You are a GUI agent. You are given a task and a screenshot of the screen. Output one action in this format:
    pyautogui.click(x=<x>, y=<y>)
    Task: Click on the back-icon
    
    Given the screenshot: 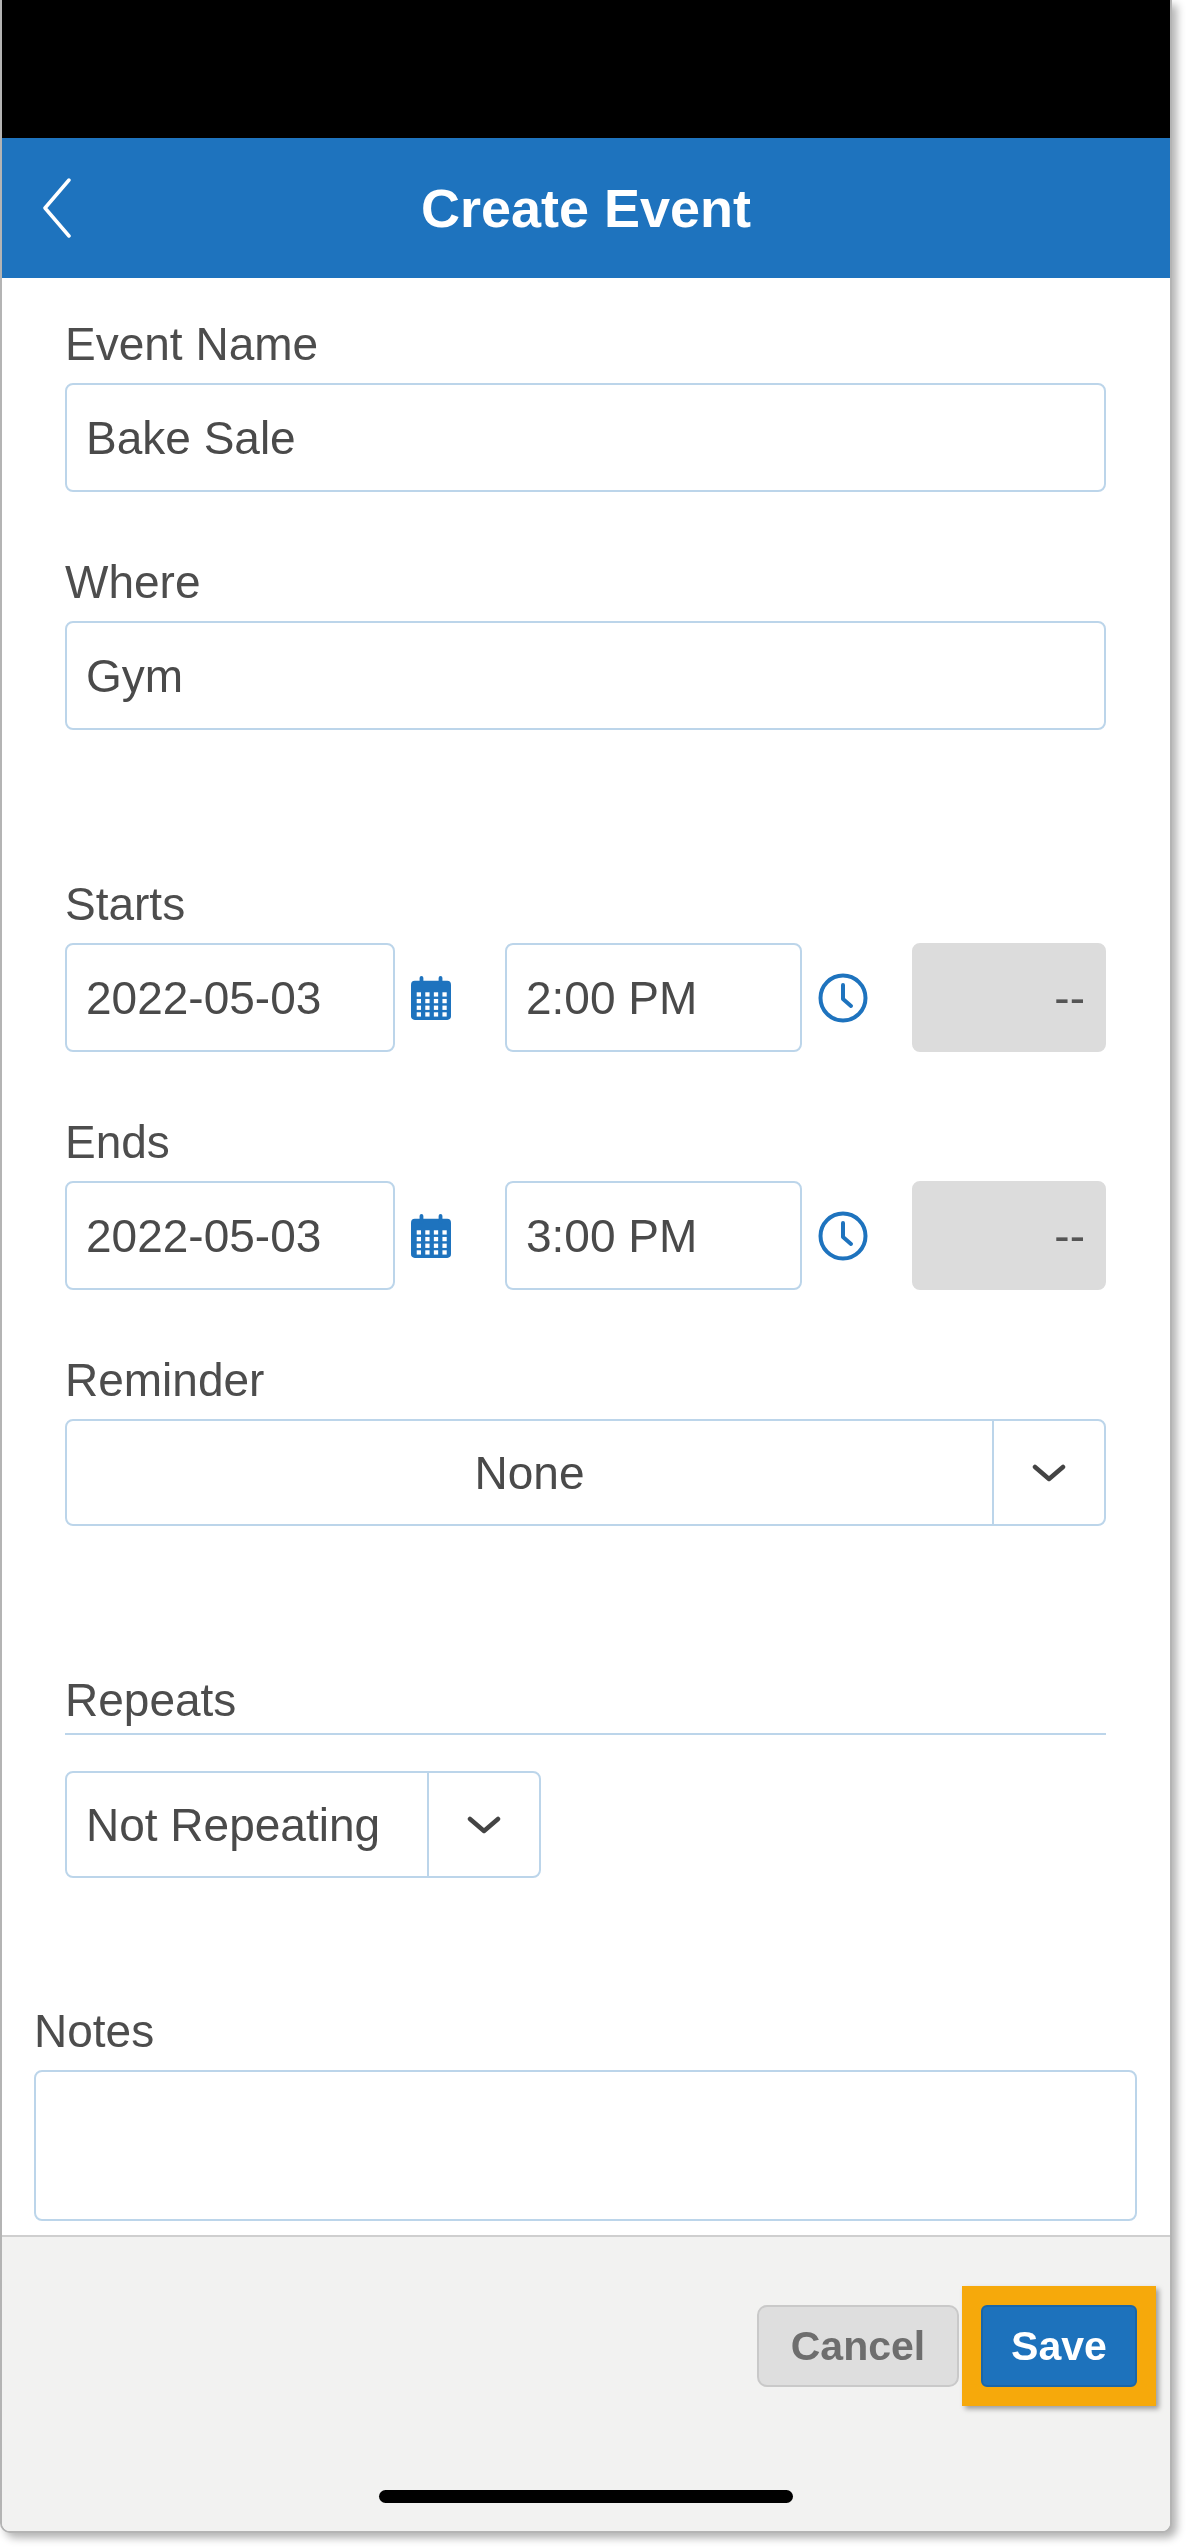 What is the action you would take?
    pyautogui.click(x=57, y=208)
    